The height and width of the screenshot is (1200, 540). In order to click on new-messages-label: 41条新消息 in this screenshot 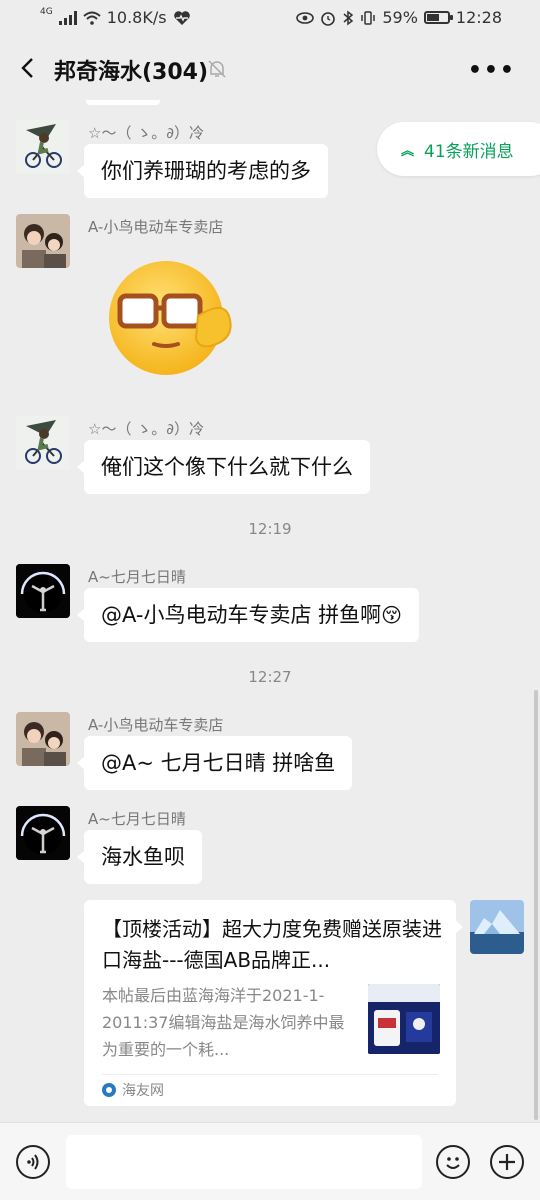, I will do `click(469, 151)`.